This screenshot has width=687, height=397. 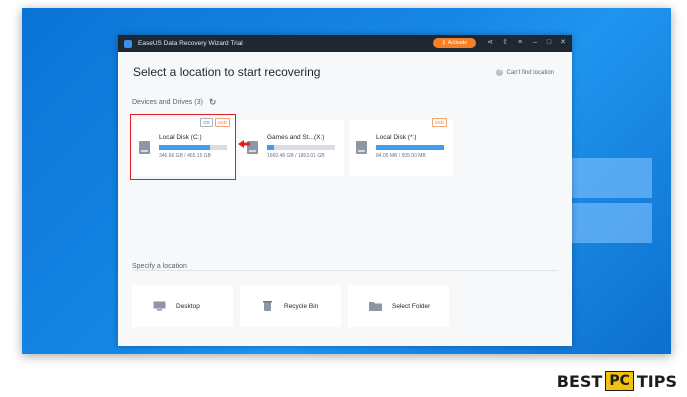 What do you see at coordinates (267, 306) in the screenshot?
I see `recycle-bin-icon` at bounding box center [267, 306].